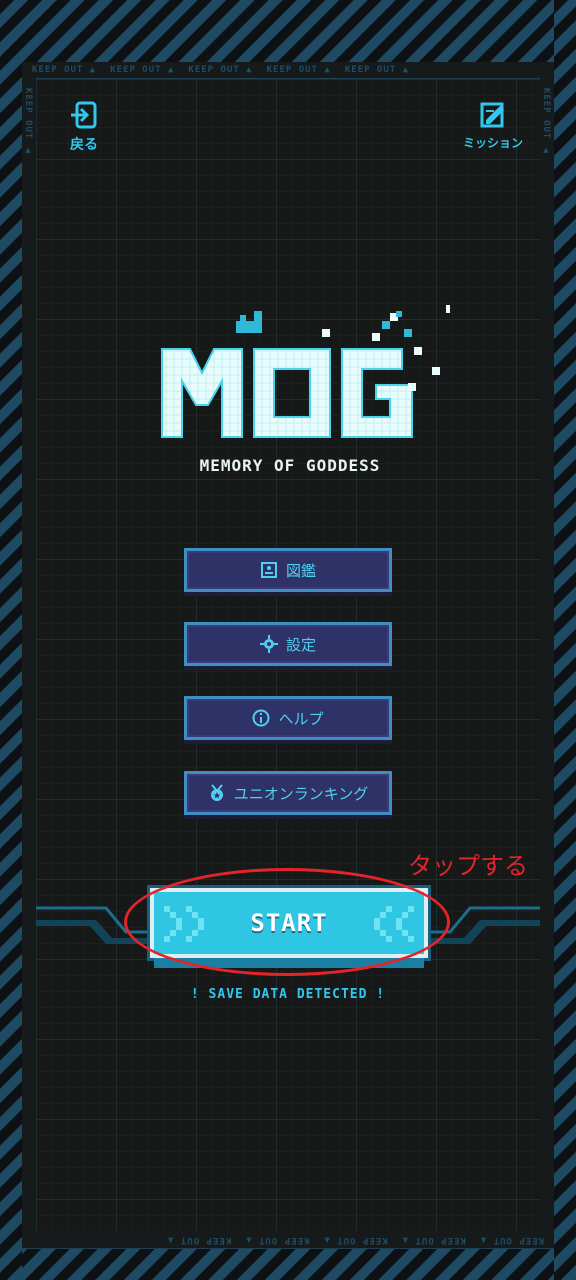 This screenshot has height=1280, width=576. I want to click on encyclopedia-button: 図鑑, so click(288, 570).